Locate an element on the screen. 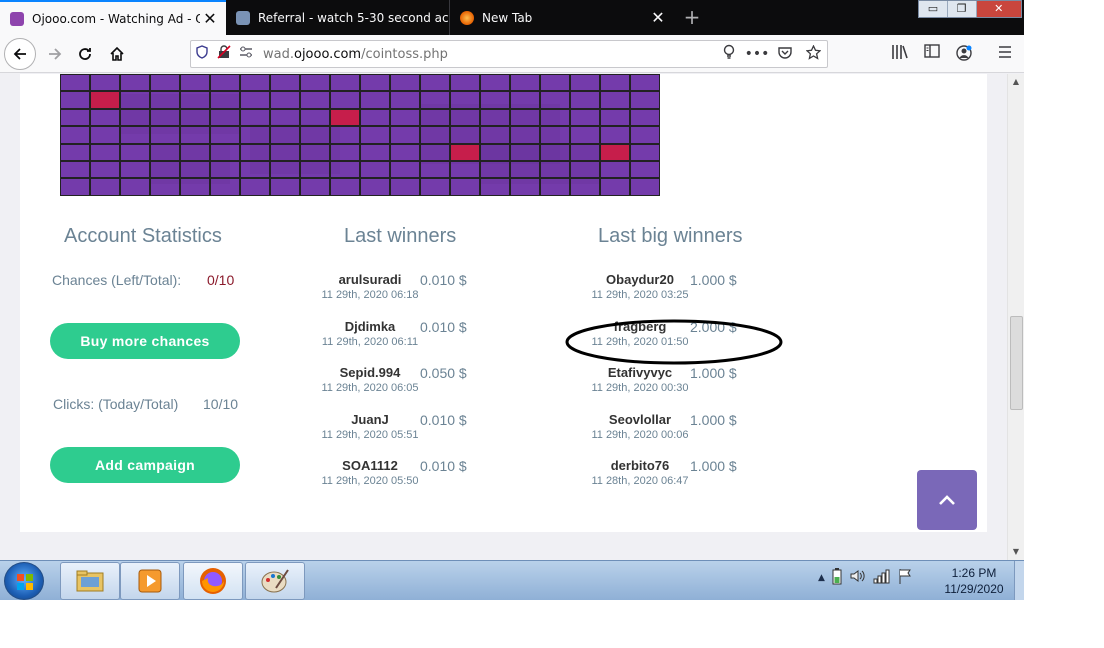  back-button is located at coordinates (20, 54).